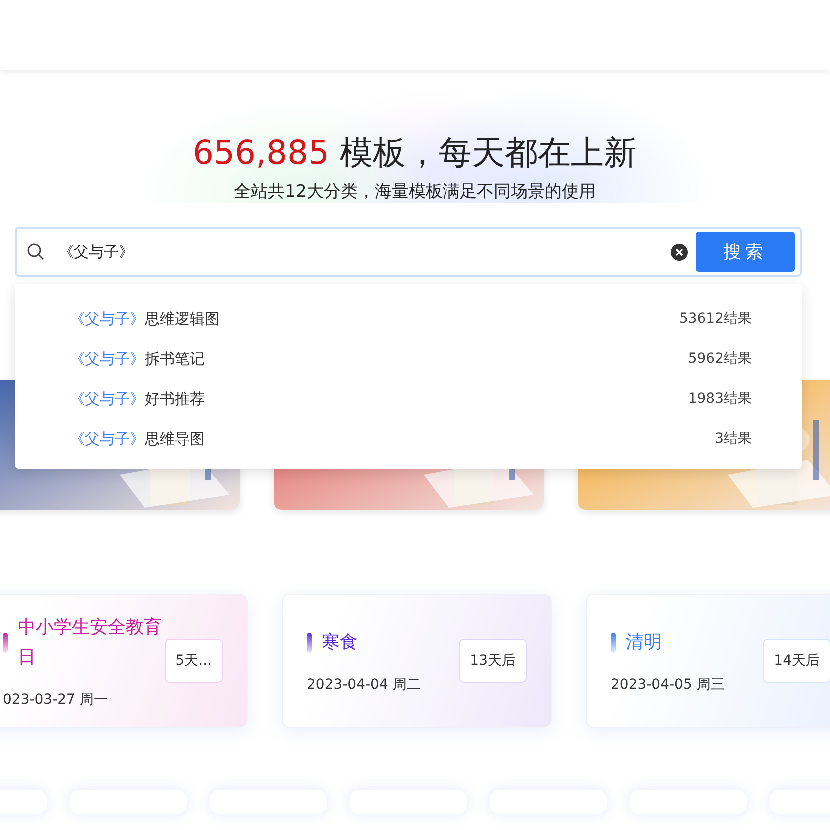 The image size is (830, 830). I want to click on suggestion-text: 《父与子》思维导图, so click(137, 439).